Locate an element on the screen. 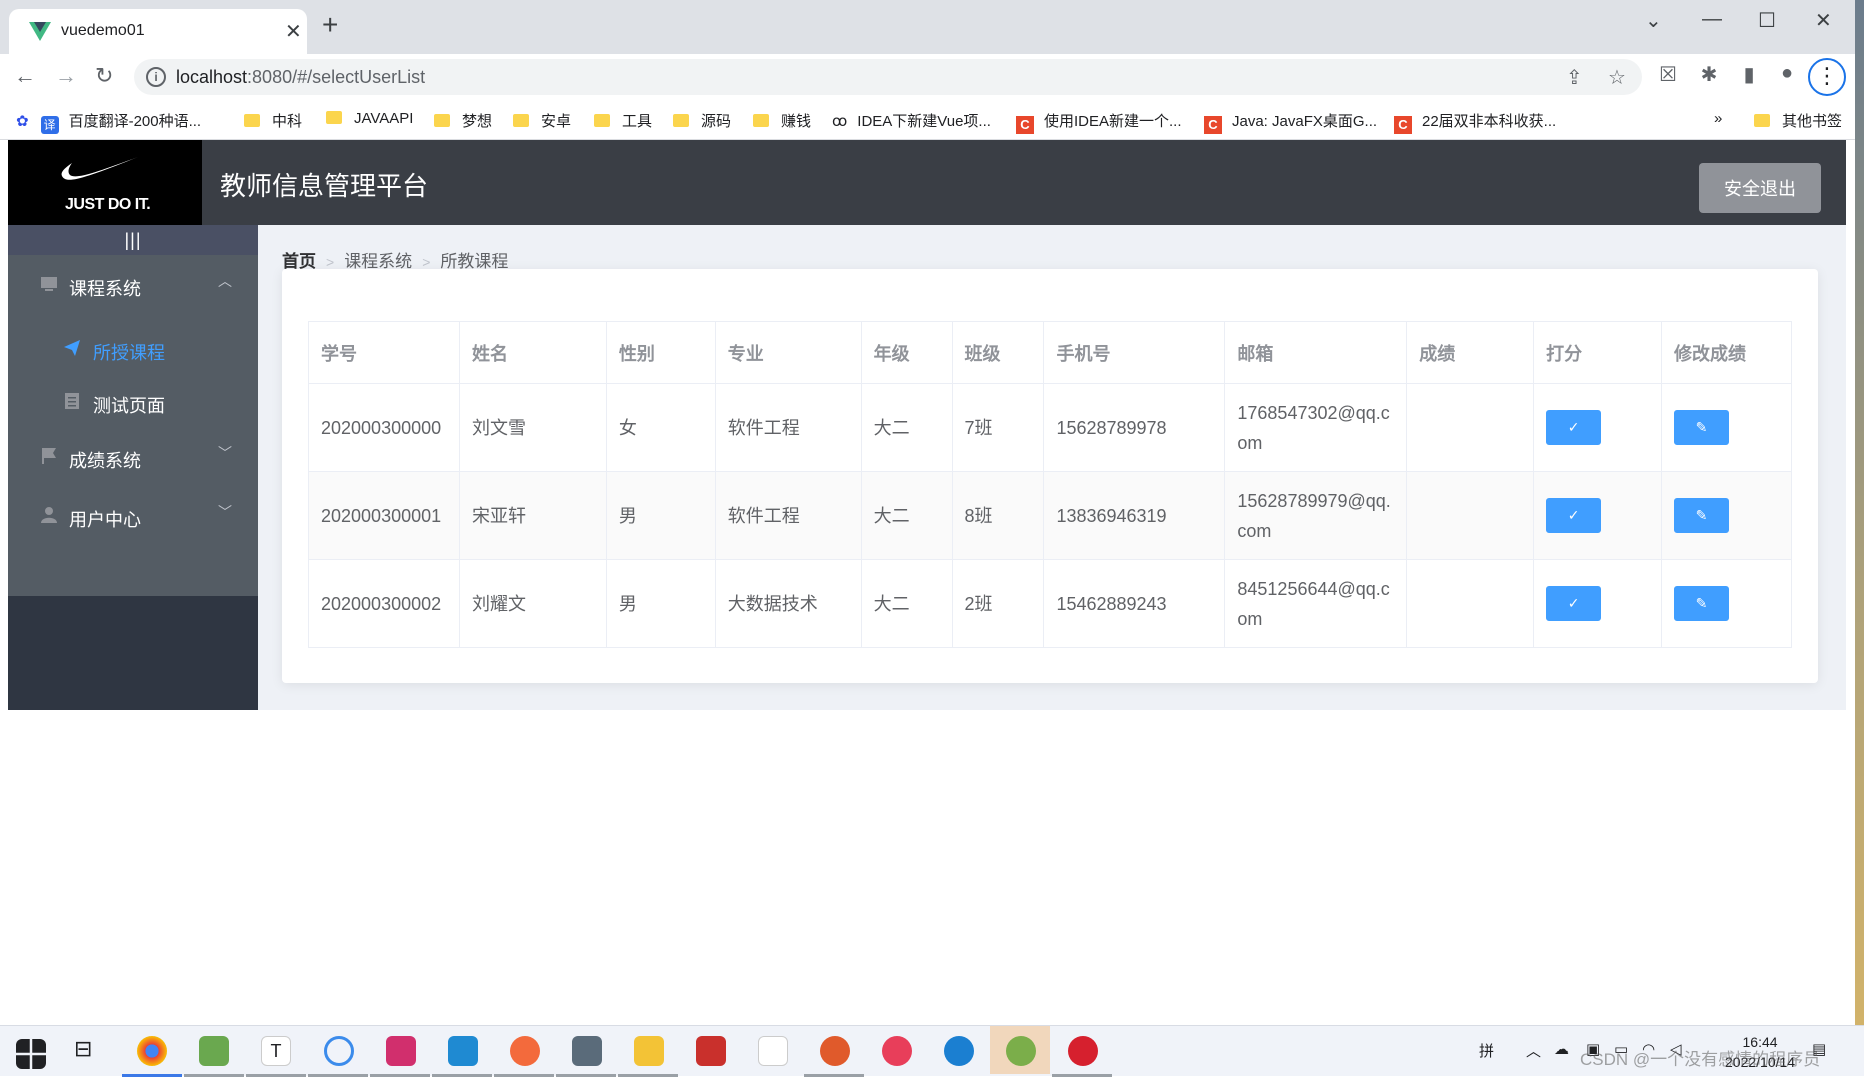 The width and height of the screenshot is (1864, 1077). cell-email: 1768547302@qq.com is located at coordinates (1316, 427).